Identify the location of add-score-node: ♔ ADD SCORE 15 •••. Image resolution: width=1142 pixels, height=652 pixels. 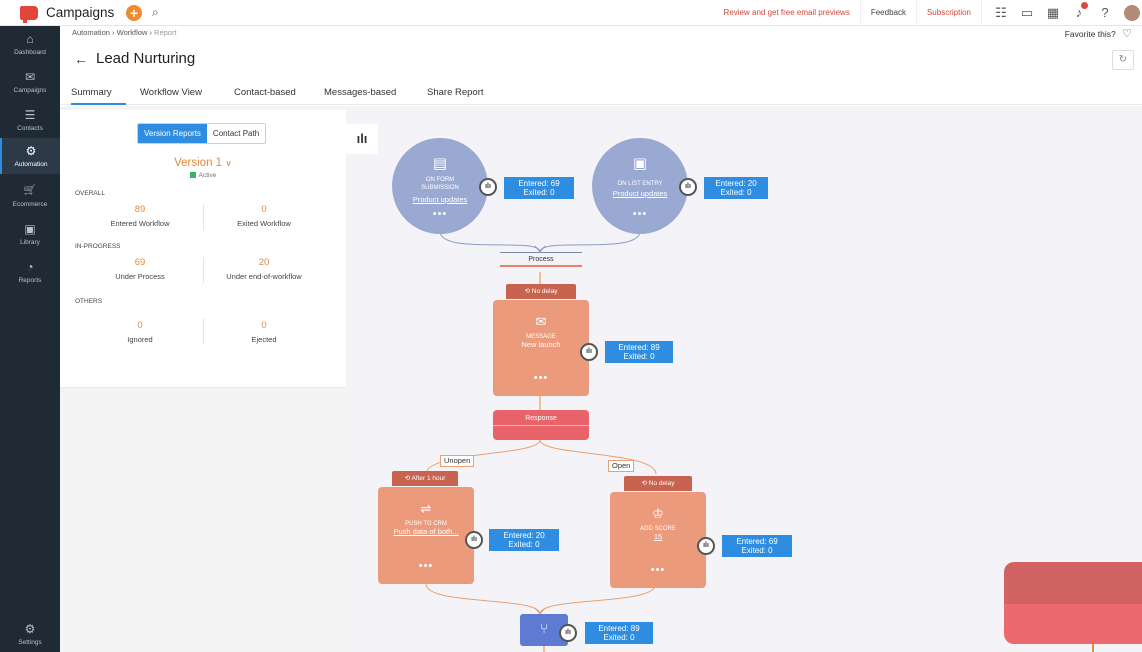
(658, 540).